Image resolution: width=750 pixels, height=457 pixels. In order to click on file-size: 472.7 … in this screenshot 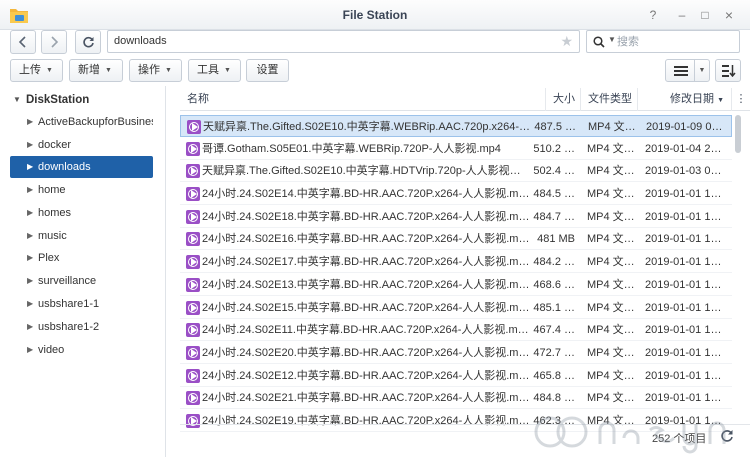, I will do `click(554, 352)`.